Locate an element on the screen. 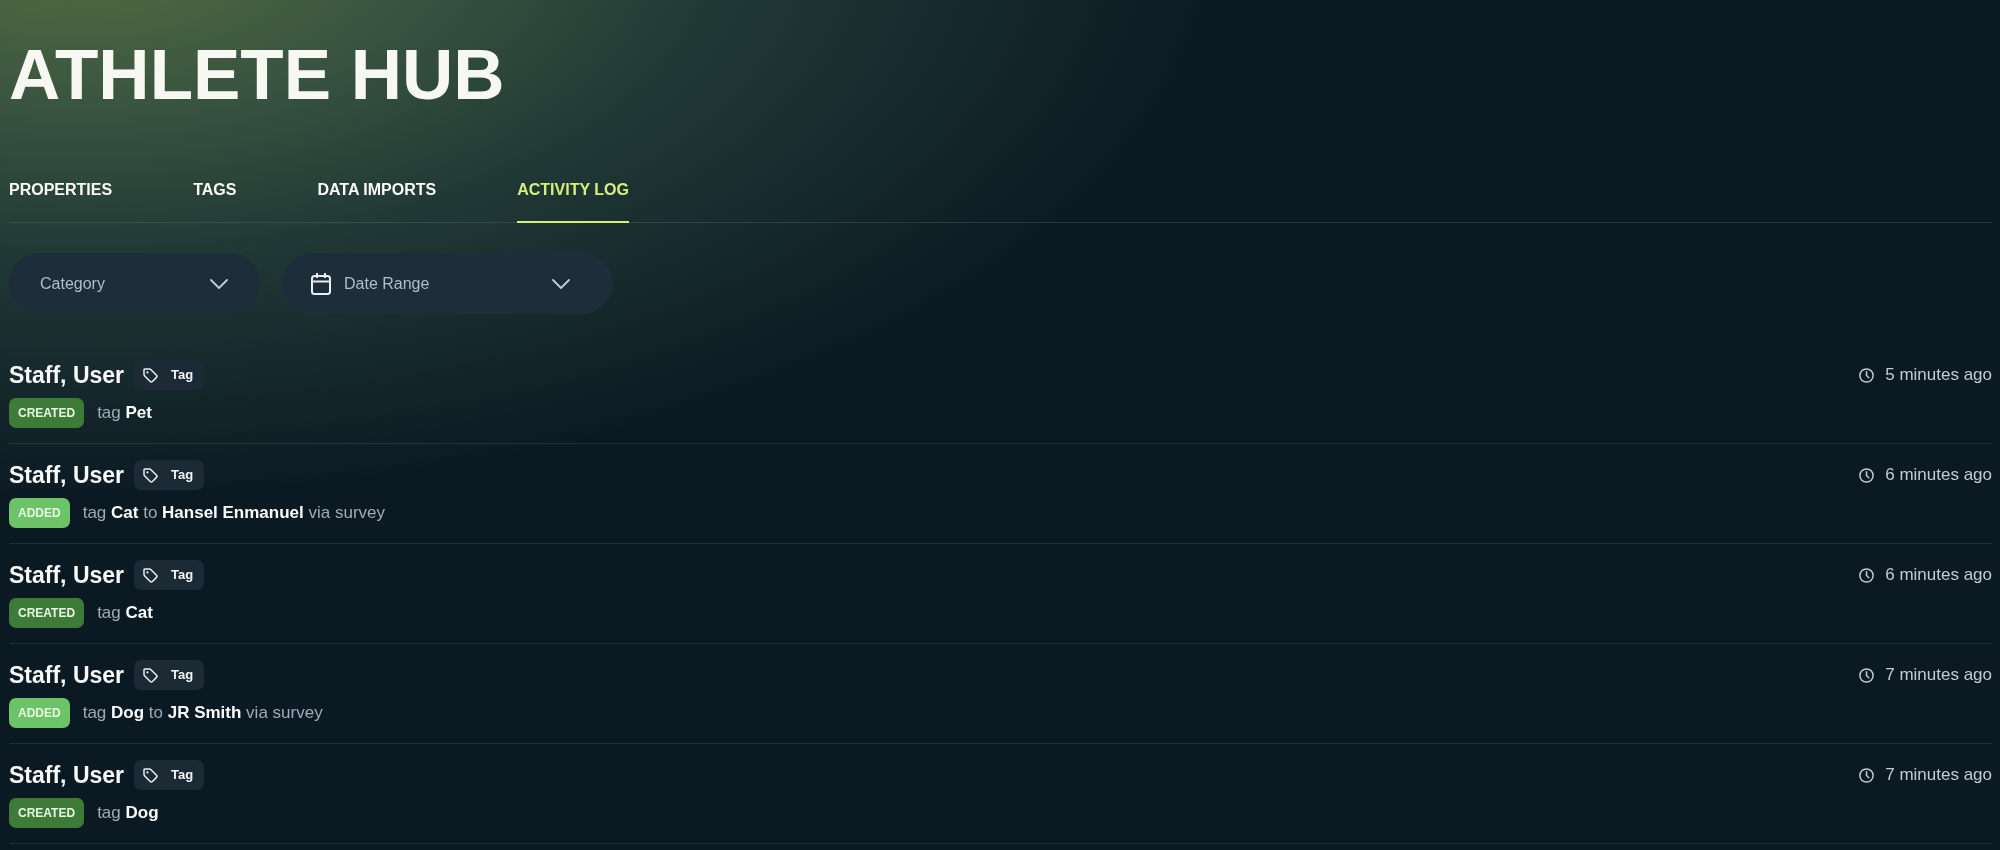 The image size is (2000, 850). date-range-dropdown: Date Range is located at coordinates (447, 283).